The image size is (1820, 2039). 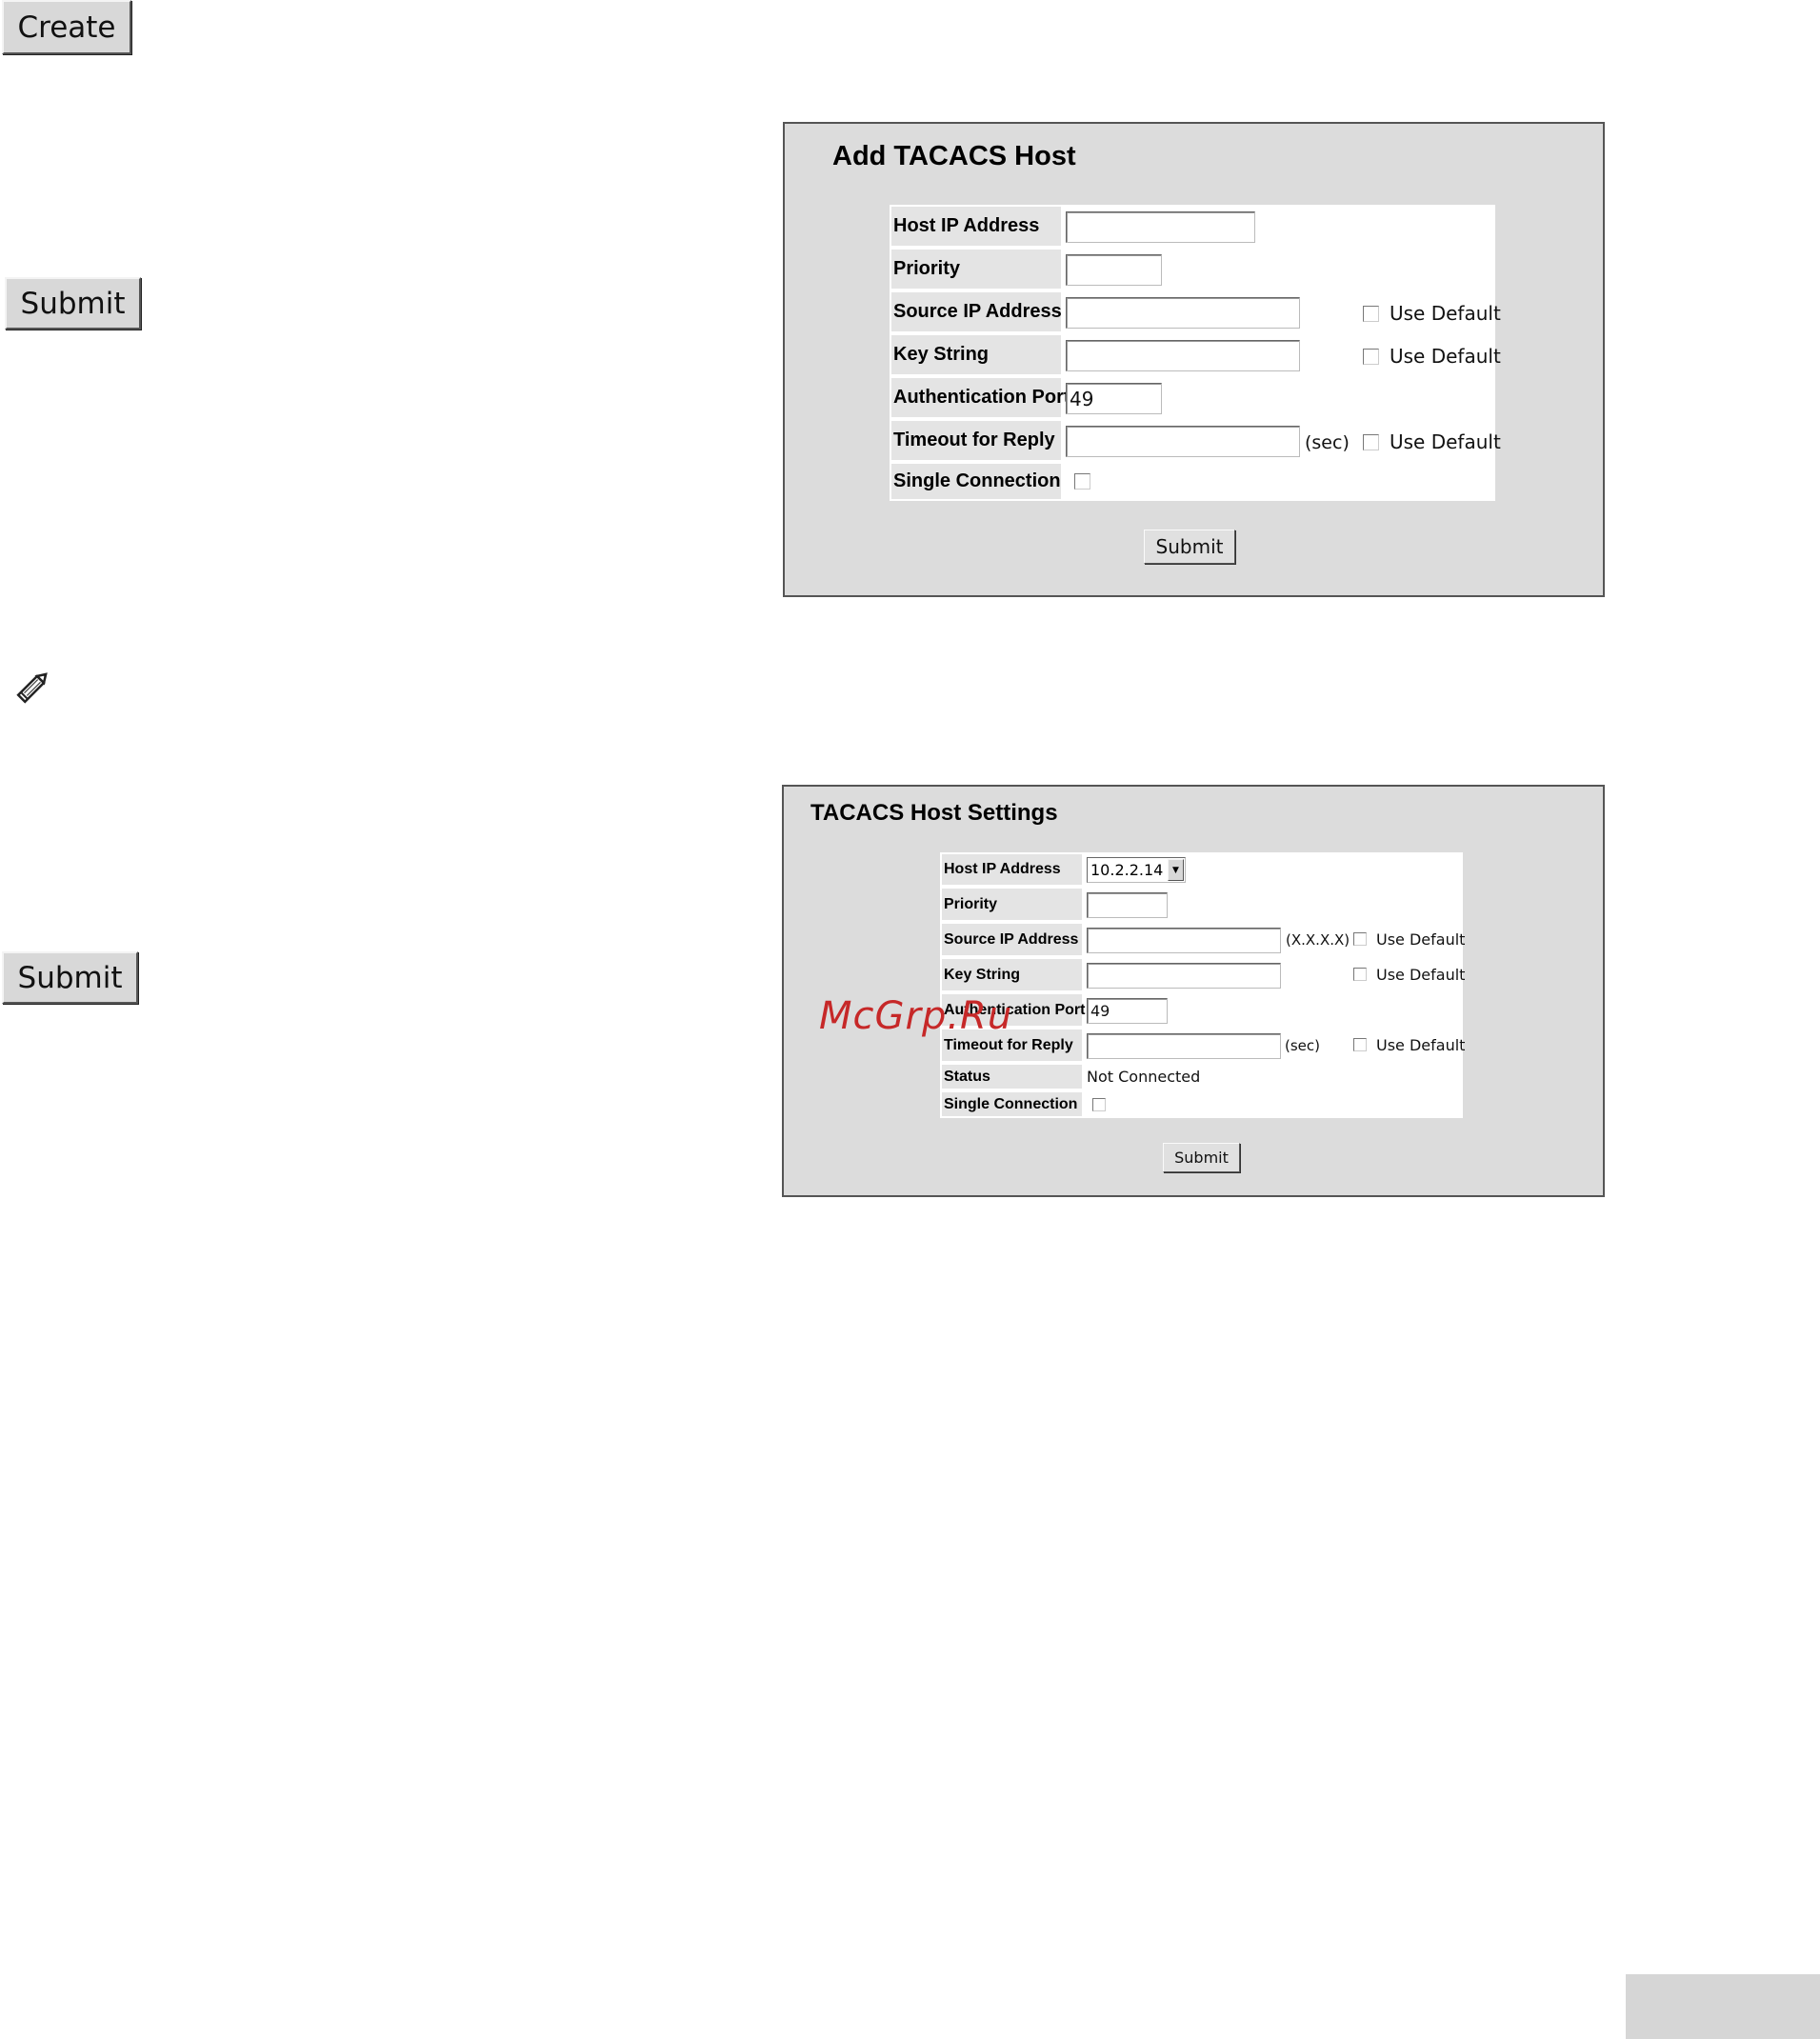 I want to click on host-settings-submit-button: Submit, so click(x=1201, y=1157).